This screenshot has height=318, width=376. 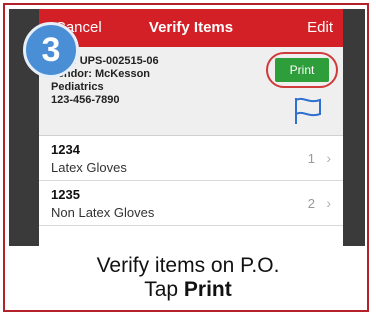 I want to click on item-name: Latex Gloves, so click(x=89, y=167).